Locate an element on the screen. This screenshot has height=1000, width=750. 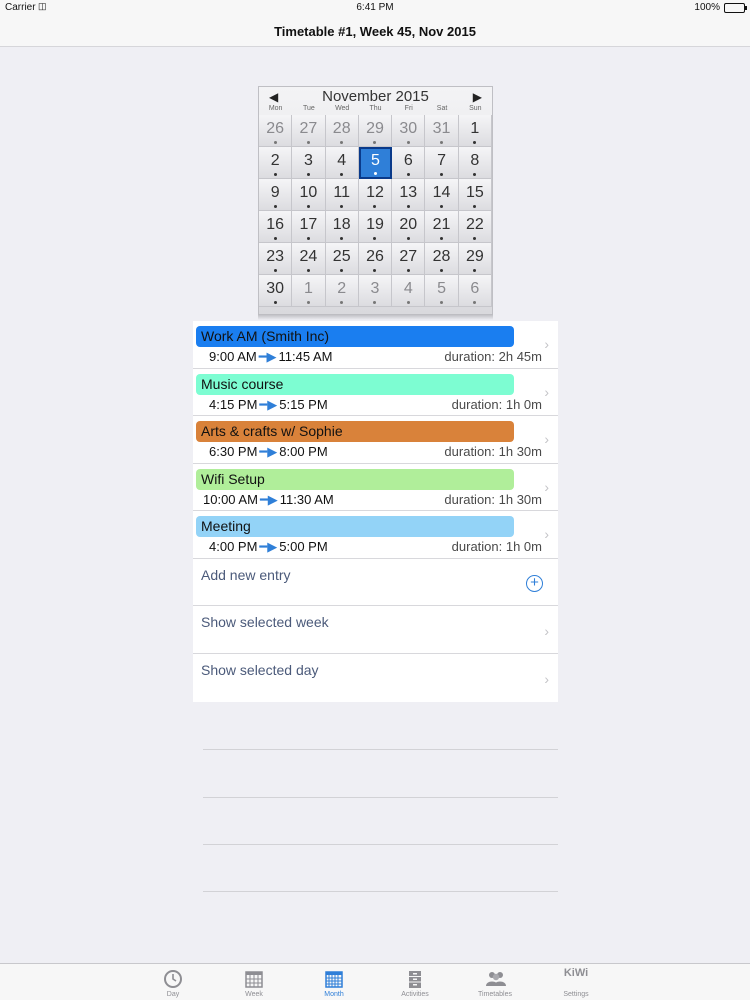
calendar-day: 14 is located at coordinates (442, 195).